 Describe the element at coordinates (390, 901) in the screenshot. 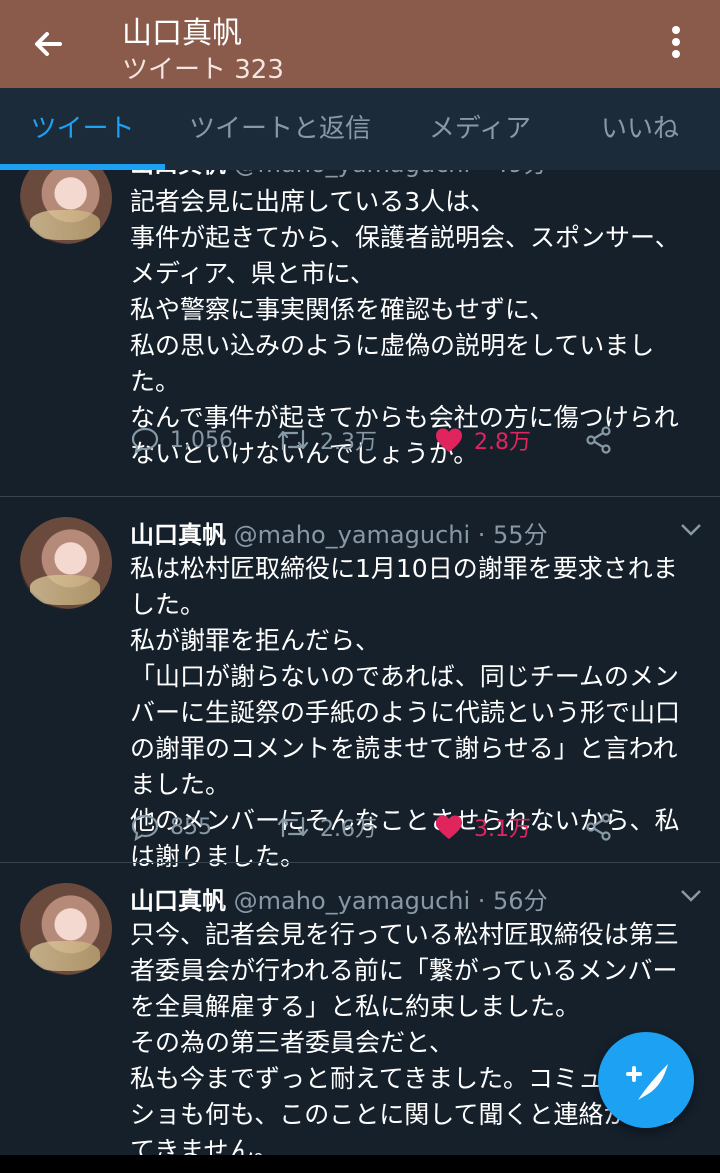

I see `author-handle-time: @maho_yamaguchi · 56分` at that location.